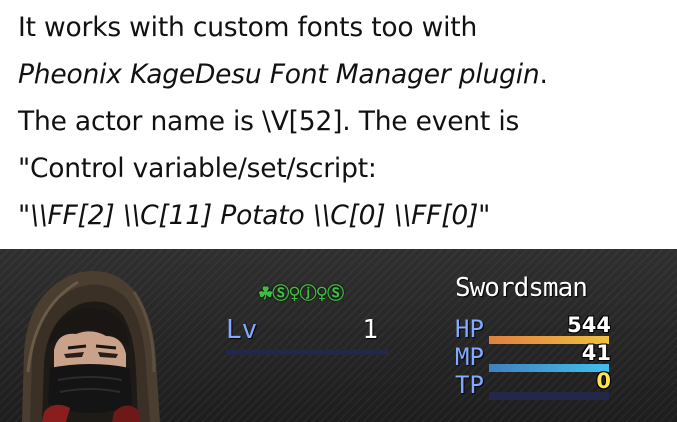  What do you see at coordinates (301, 294) in the screenshot?
I see `actor-name: ☘Ⓢ♀ⓙ♀Ⓢ` at bounding box center [301, 294].